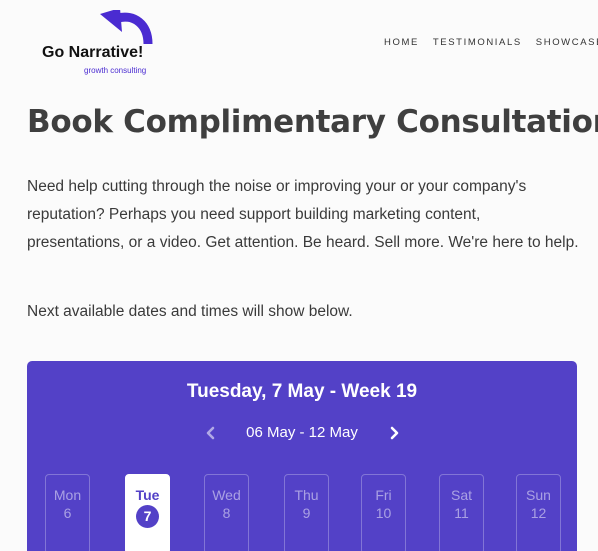  I want to click on selected-date-heading: Tuesday, 7 May - Week 19, so click(302, 391).